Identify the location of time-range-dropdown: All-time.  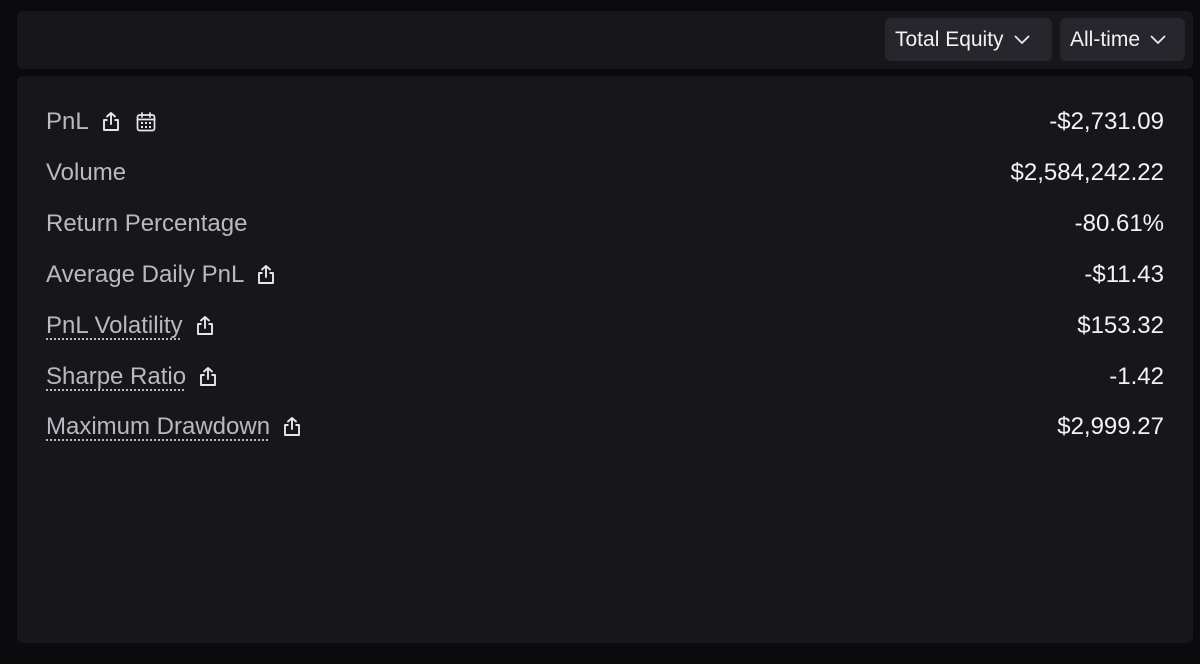
(1122, 39).